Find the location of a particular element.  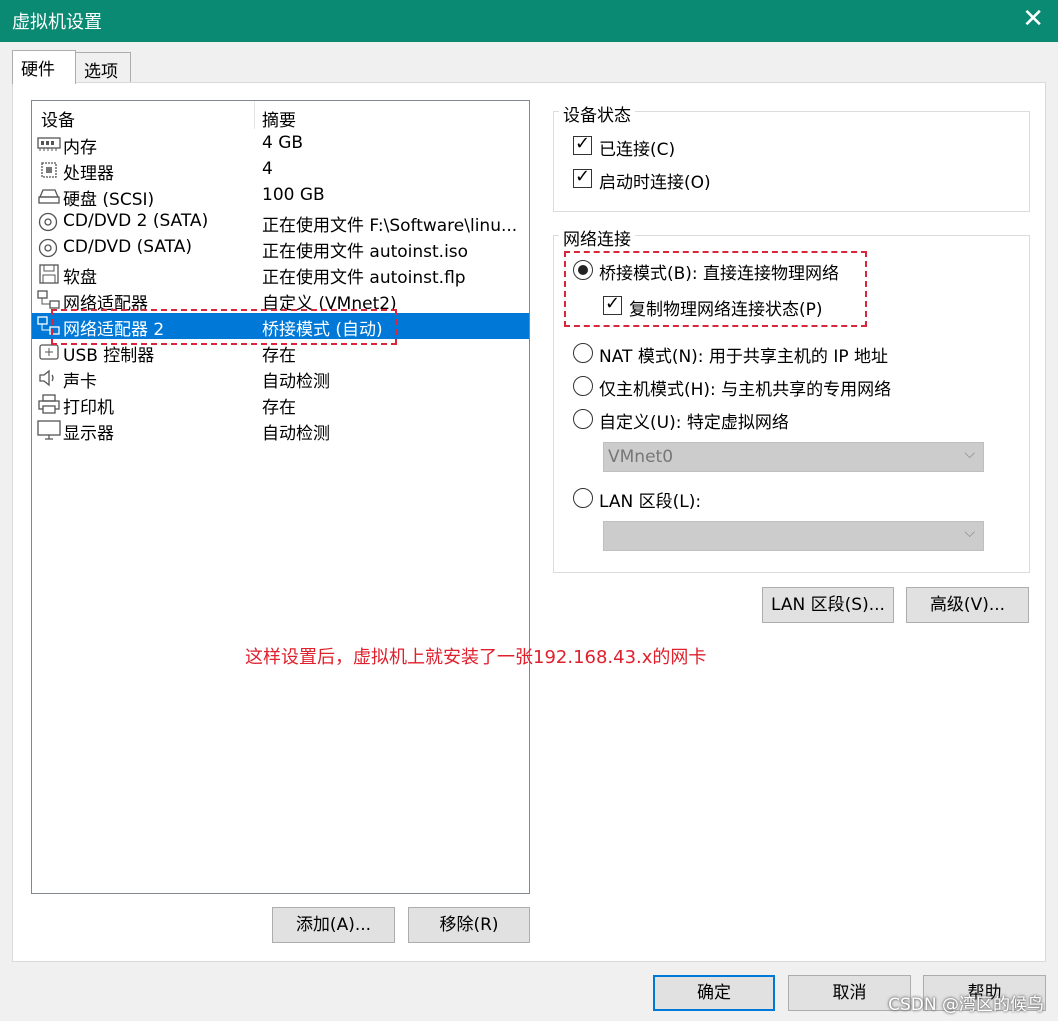

device-name: 声卡 is located at coordinates (80, 382).